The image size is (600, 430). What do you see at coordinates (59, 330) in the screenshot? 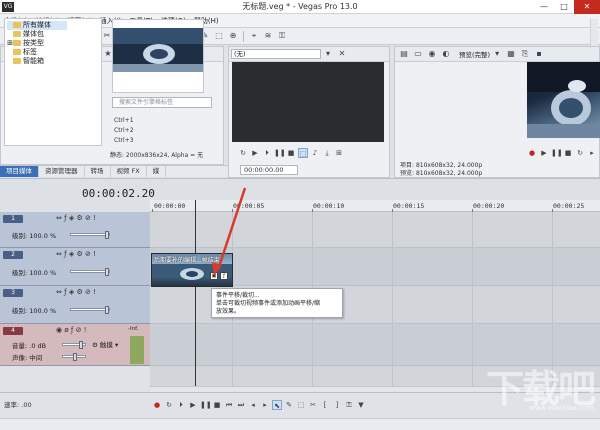
I see `record-arm-icon: ◉` at bounding box center [59, 330].